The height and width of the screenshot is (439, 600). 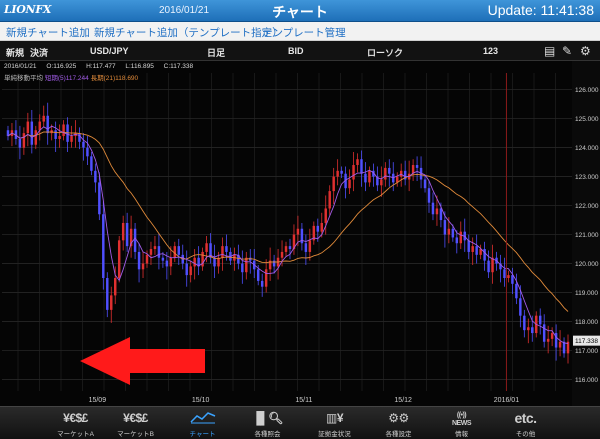 What do you see at coordinates (216, 52) in the screenshot?
I see `period-select: 日足` at bounding box center [216, 52].